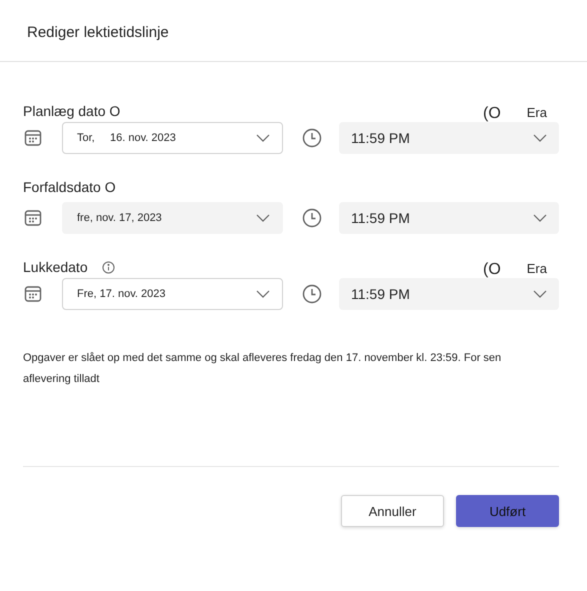 This screenshot has width=587, height=591. Describe the element at coordinates (392, 511) in the screenshot. I see `cancel-button: Annuller` at that location.